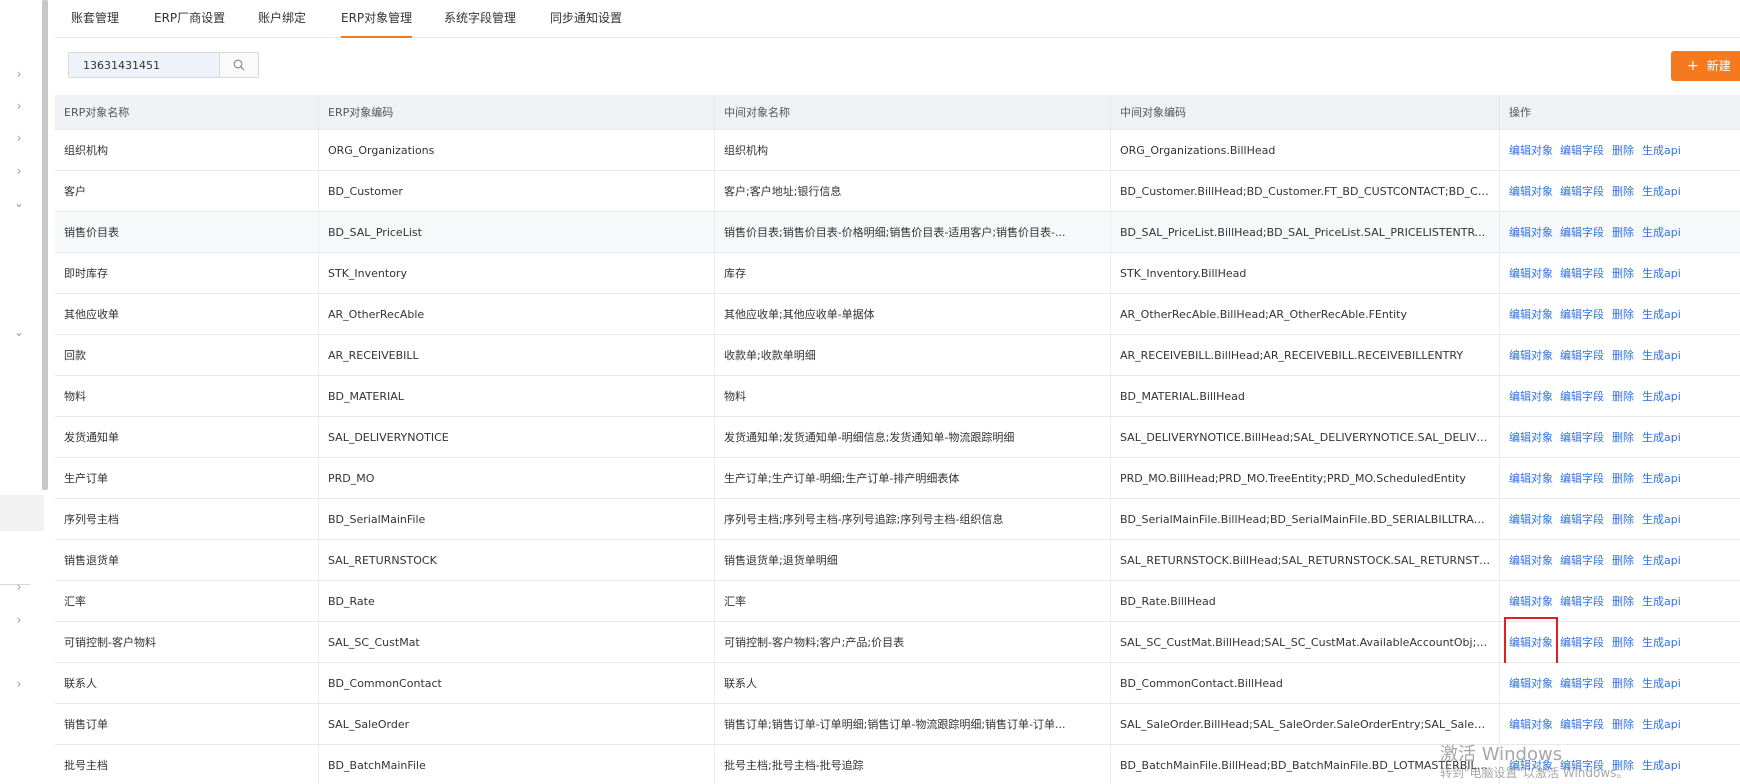  What do you see at coordinates (913, 150) in the screenshot?
I see `cell-middle-object-name: 组织机构` at bounding box center [913, 150].